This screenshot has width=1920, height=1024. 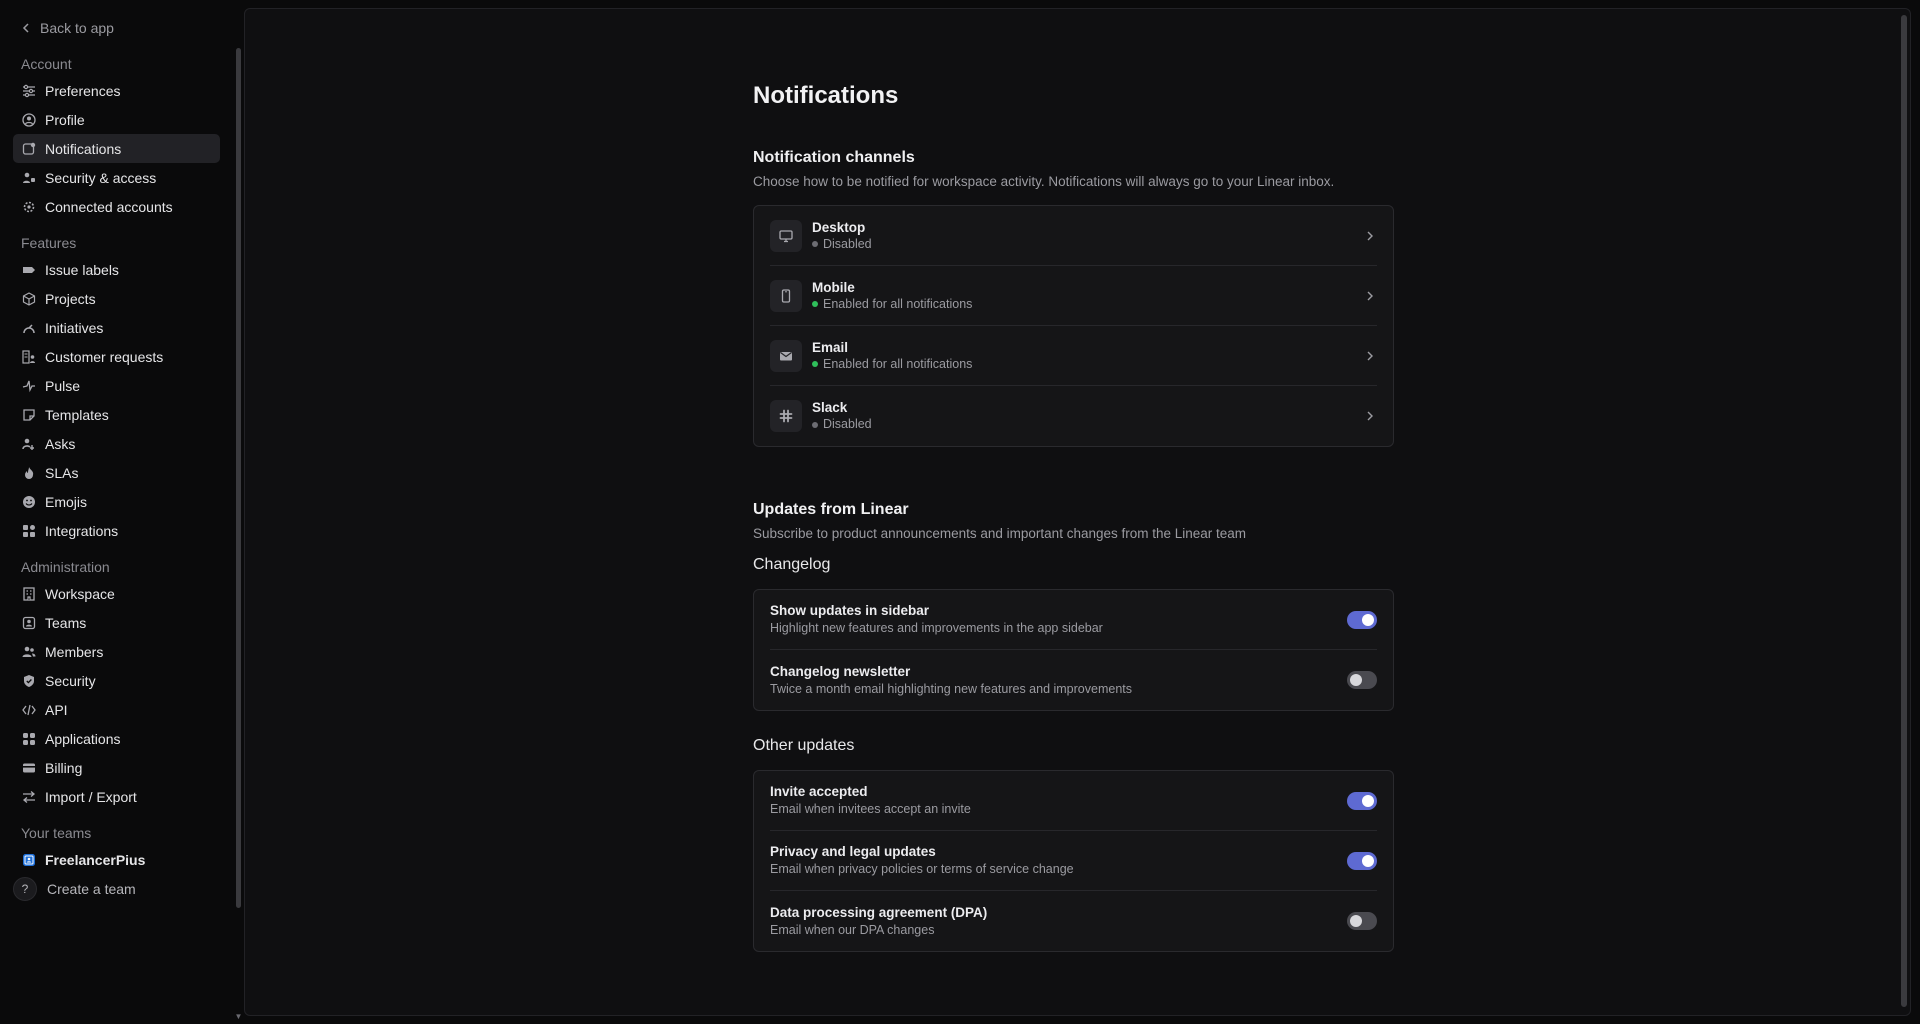 I want to click on sidebar-item-label: Teams, so click(x=66, y=622).